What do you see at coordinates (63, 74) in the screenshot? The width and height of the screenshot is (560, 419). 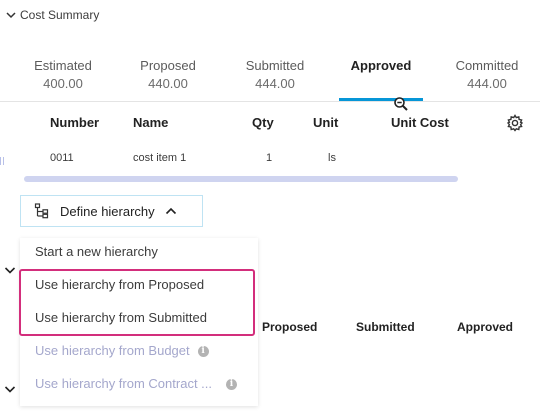 I see `tab-estimated: Estimated 400.00` at bounding box center [63, 74].